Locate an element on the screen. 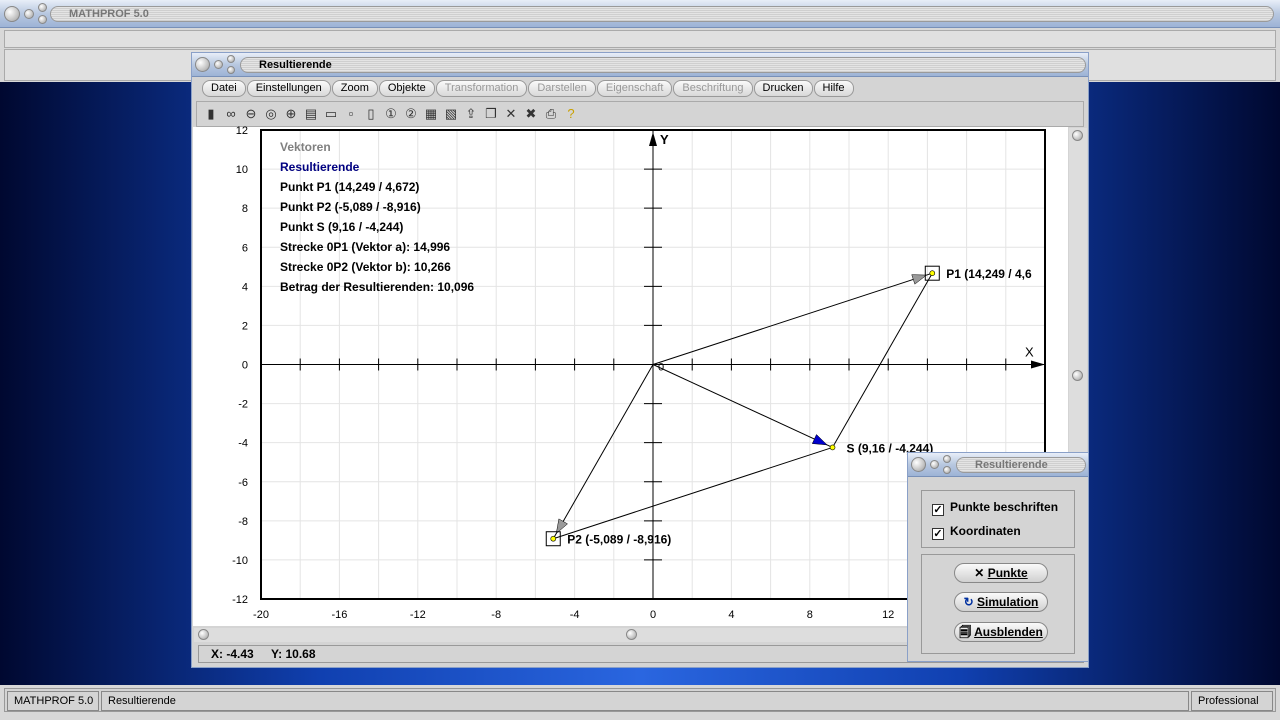 This screenshot has width=1280, height=720. vector-a is located at coordinates (792, 318).